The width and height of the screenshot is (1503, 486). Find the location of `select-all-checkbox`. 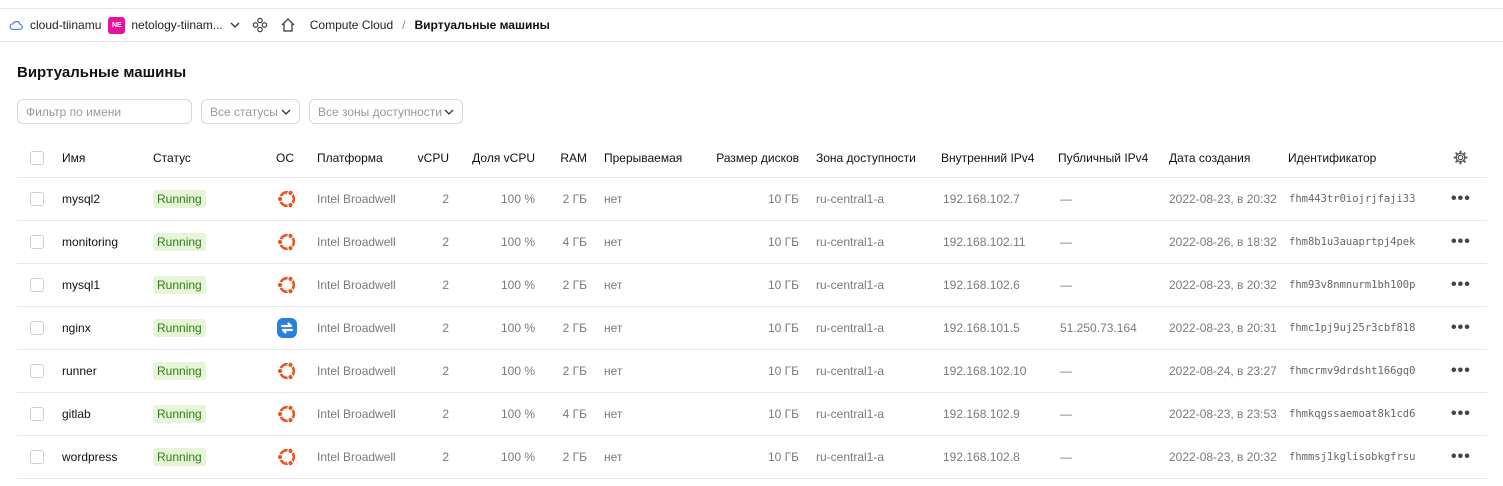

select-all-checkbox is located at coordinates (37, 157).